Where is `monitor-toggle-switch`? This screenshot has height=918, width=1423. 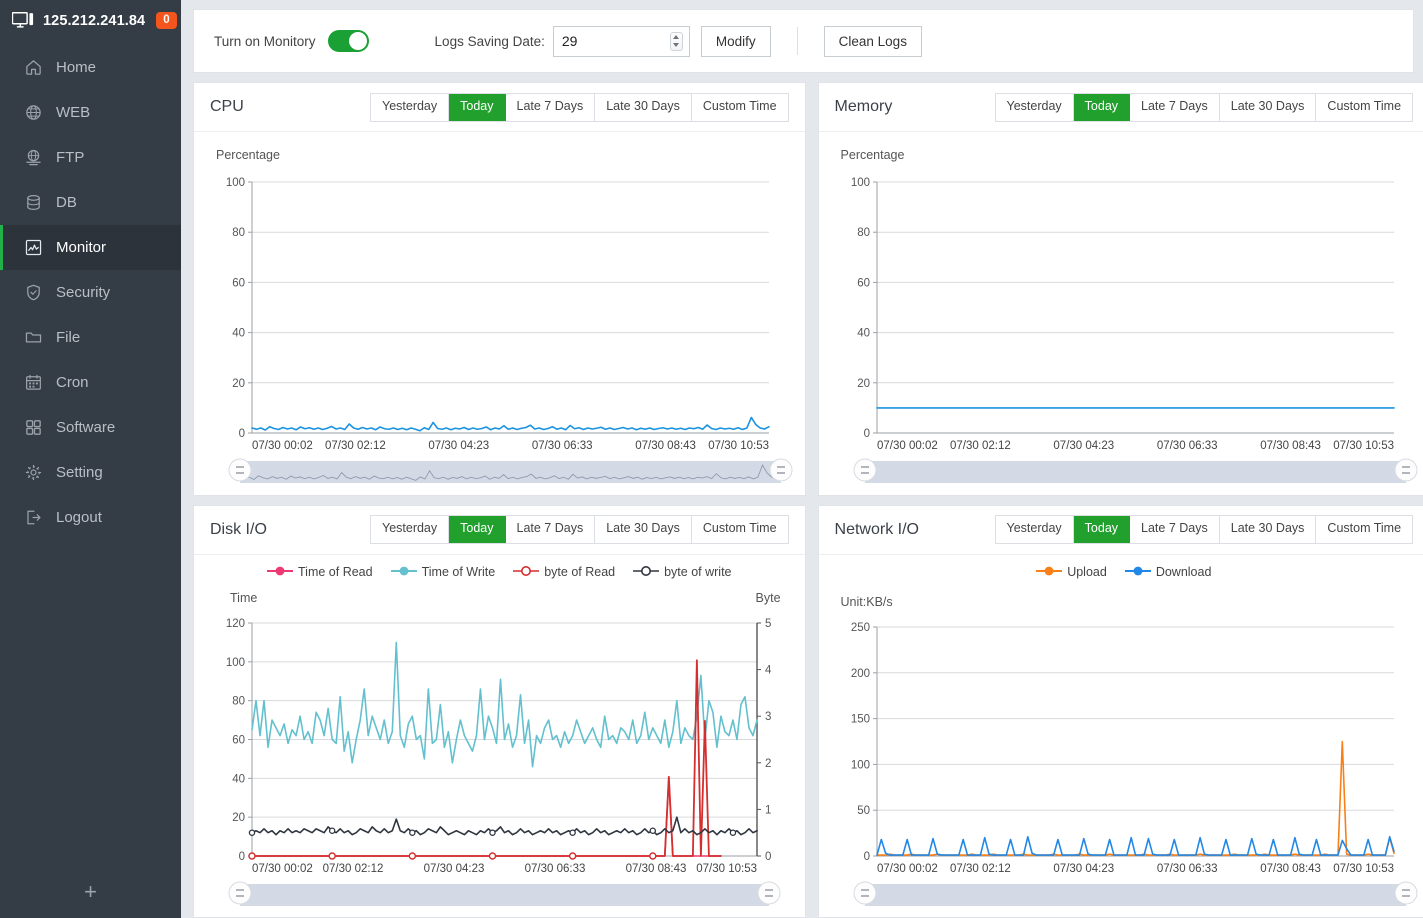
monitor-toggle-switch is located at coordinates (348, 41).